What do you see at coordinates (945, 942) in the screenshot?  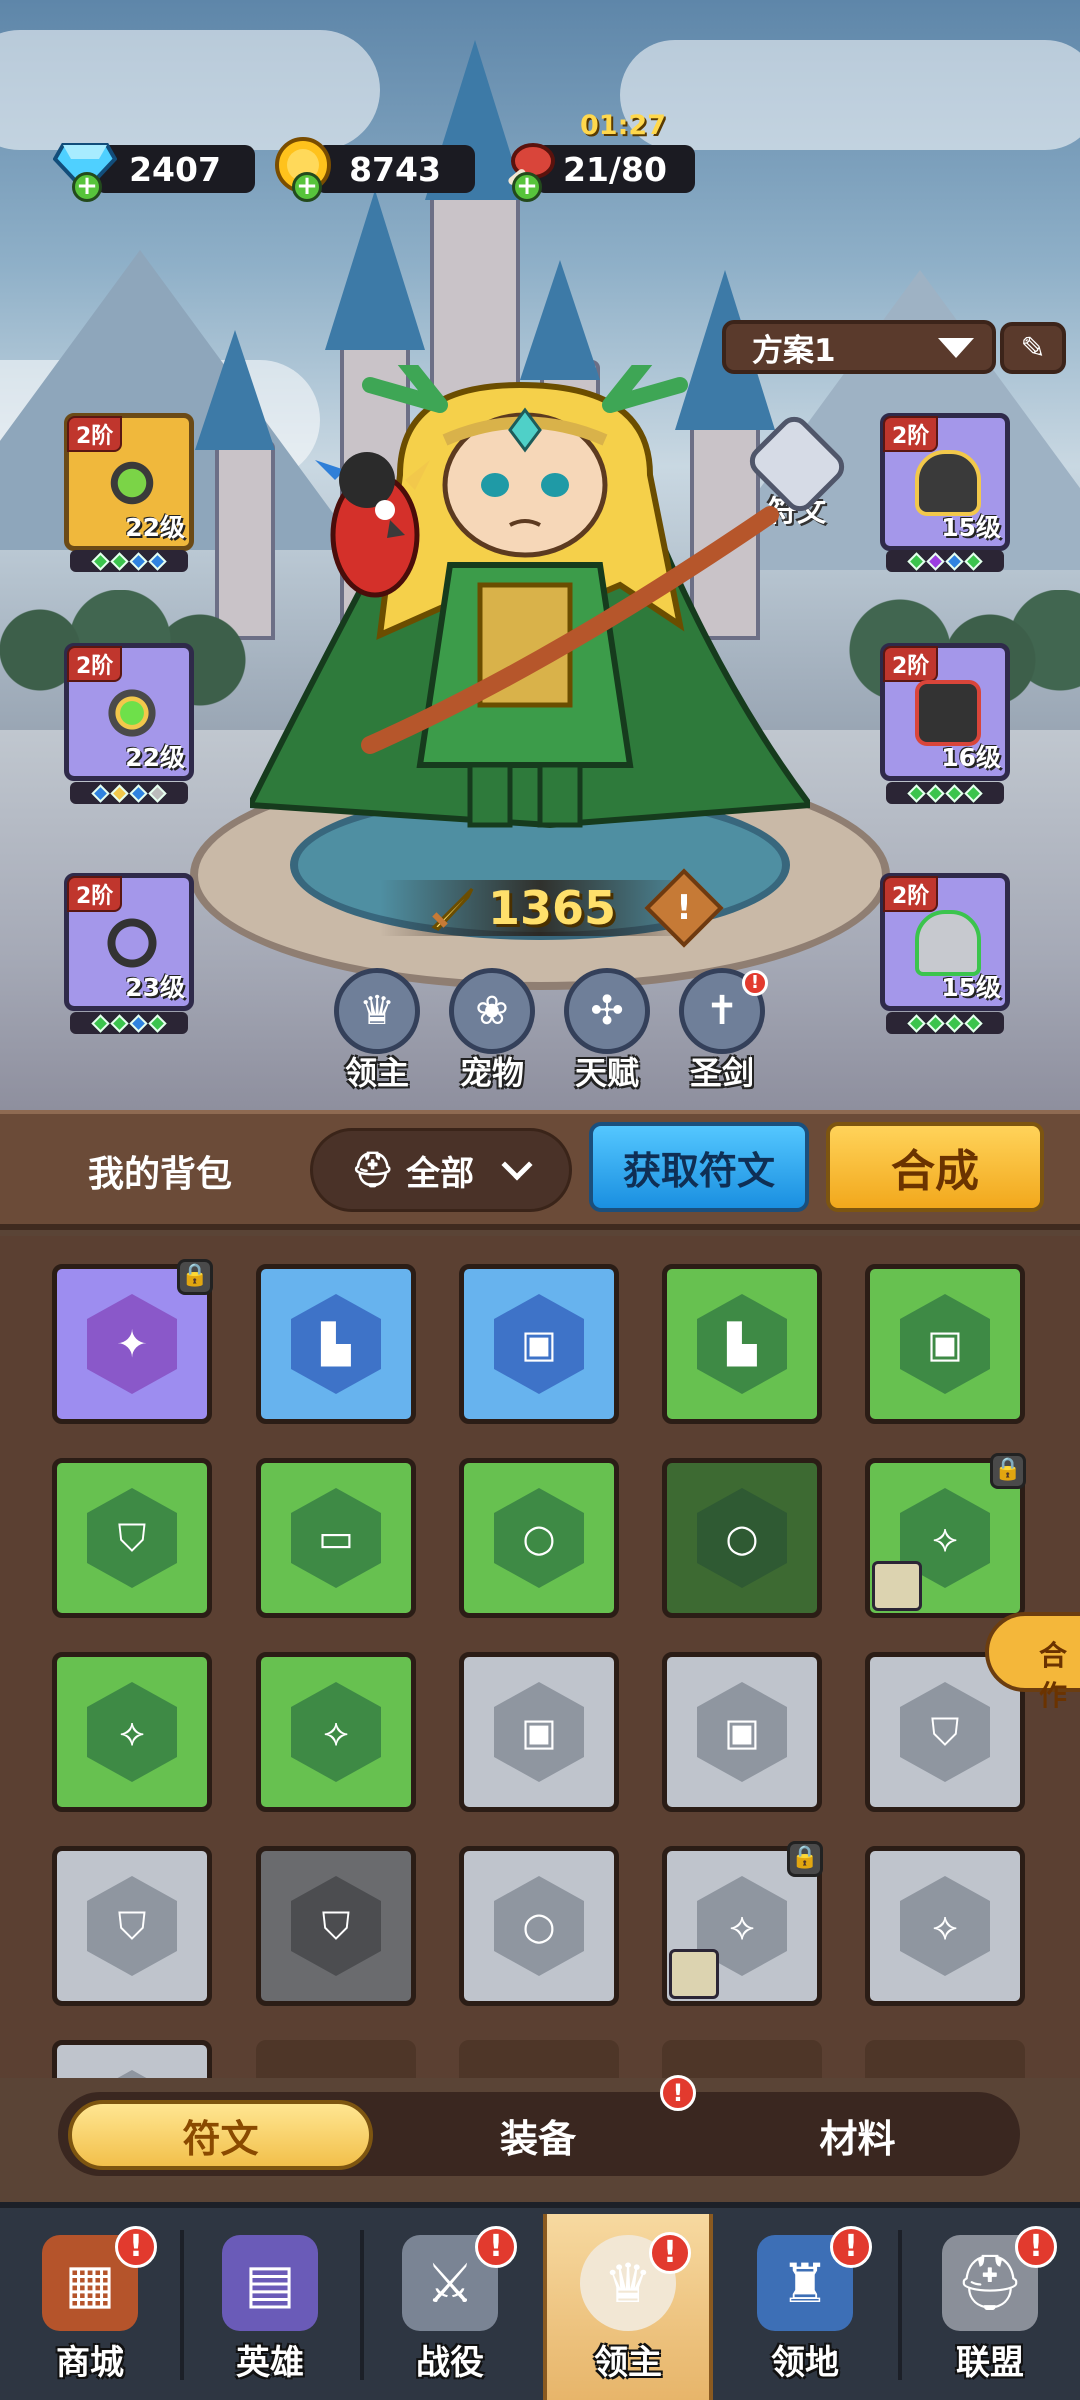 I see `equip-slot-boots: 2阶 15级` at bounding box center [945, 942].